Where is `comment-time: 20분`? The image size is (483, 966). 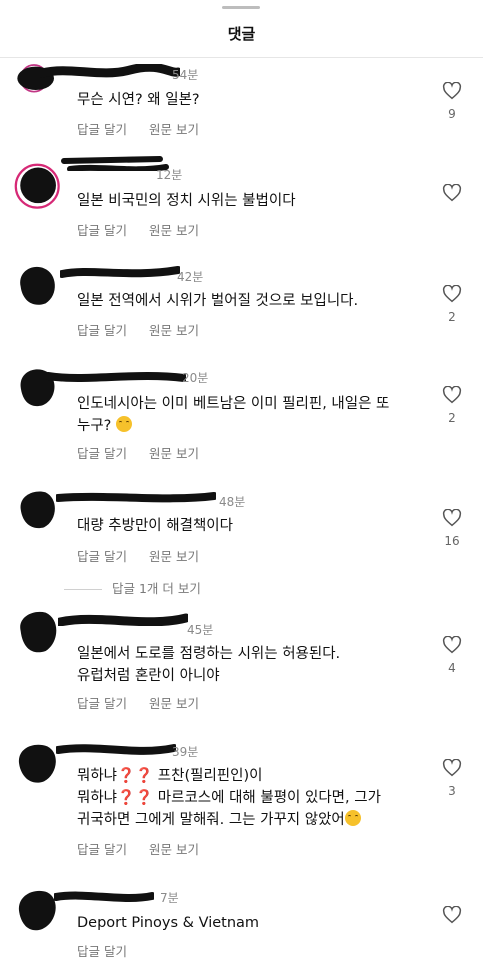
comment-time: 20분 is located at coordinates (195, 378).